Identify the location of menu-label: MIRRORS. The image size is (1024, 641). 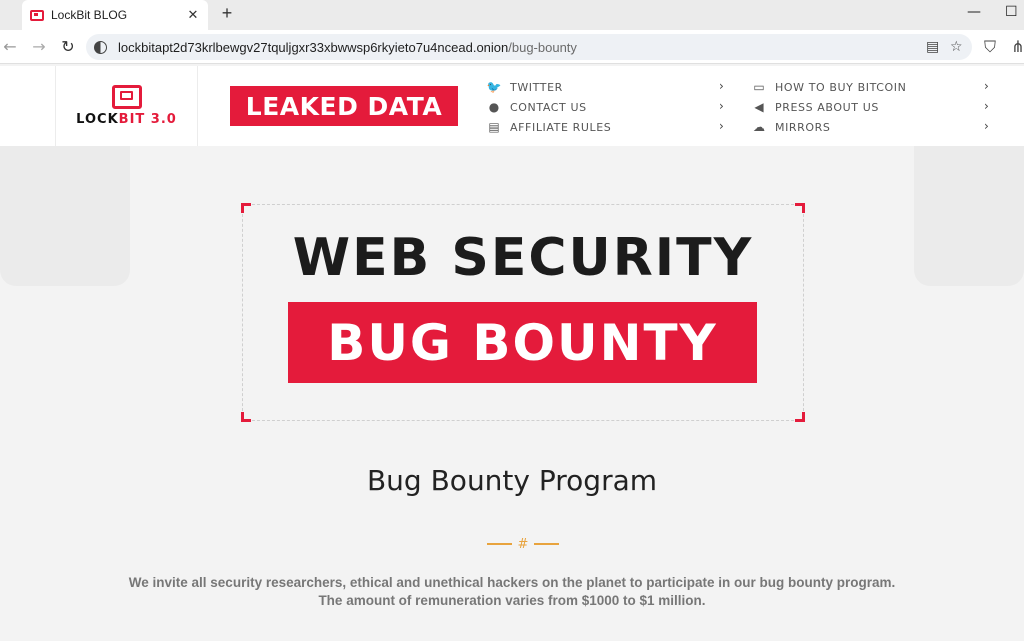
(803, 127).